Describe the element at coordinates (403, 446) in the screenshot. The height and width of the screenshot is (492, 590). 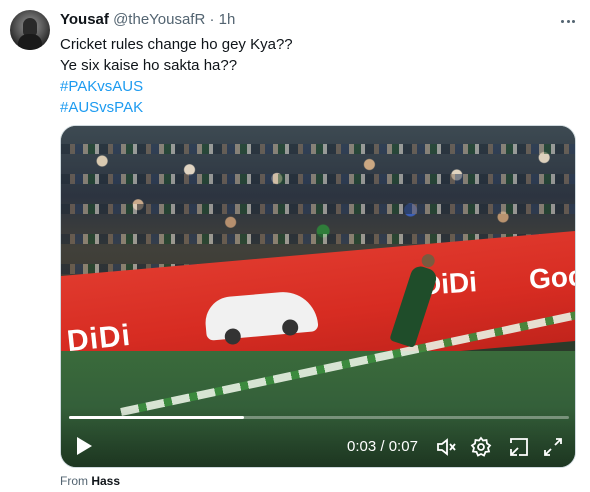
I see `video-duration: 0:07` at that location.